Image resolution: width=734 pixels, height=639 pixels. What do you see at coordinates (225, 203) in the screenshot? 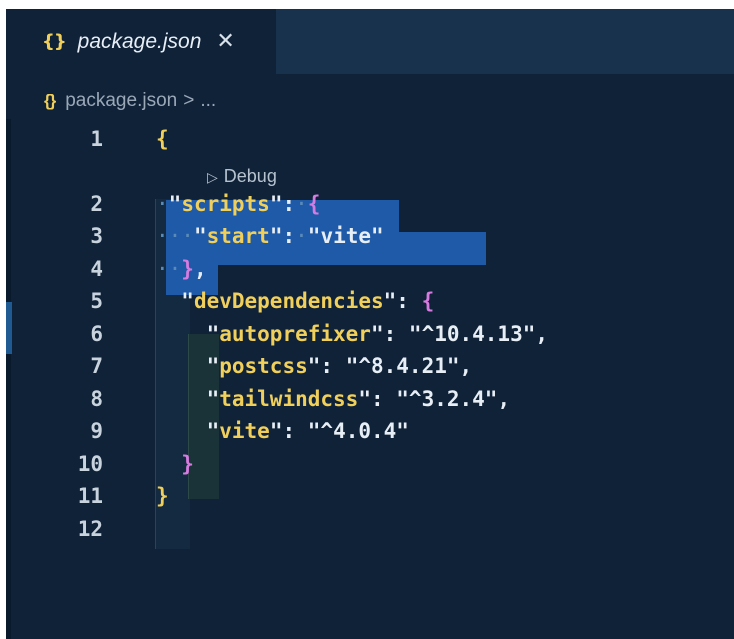
I see `json-key: scripts` at bounding box center [225, 203].